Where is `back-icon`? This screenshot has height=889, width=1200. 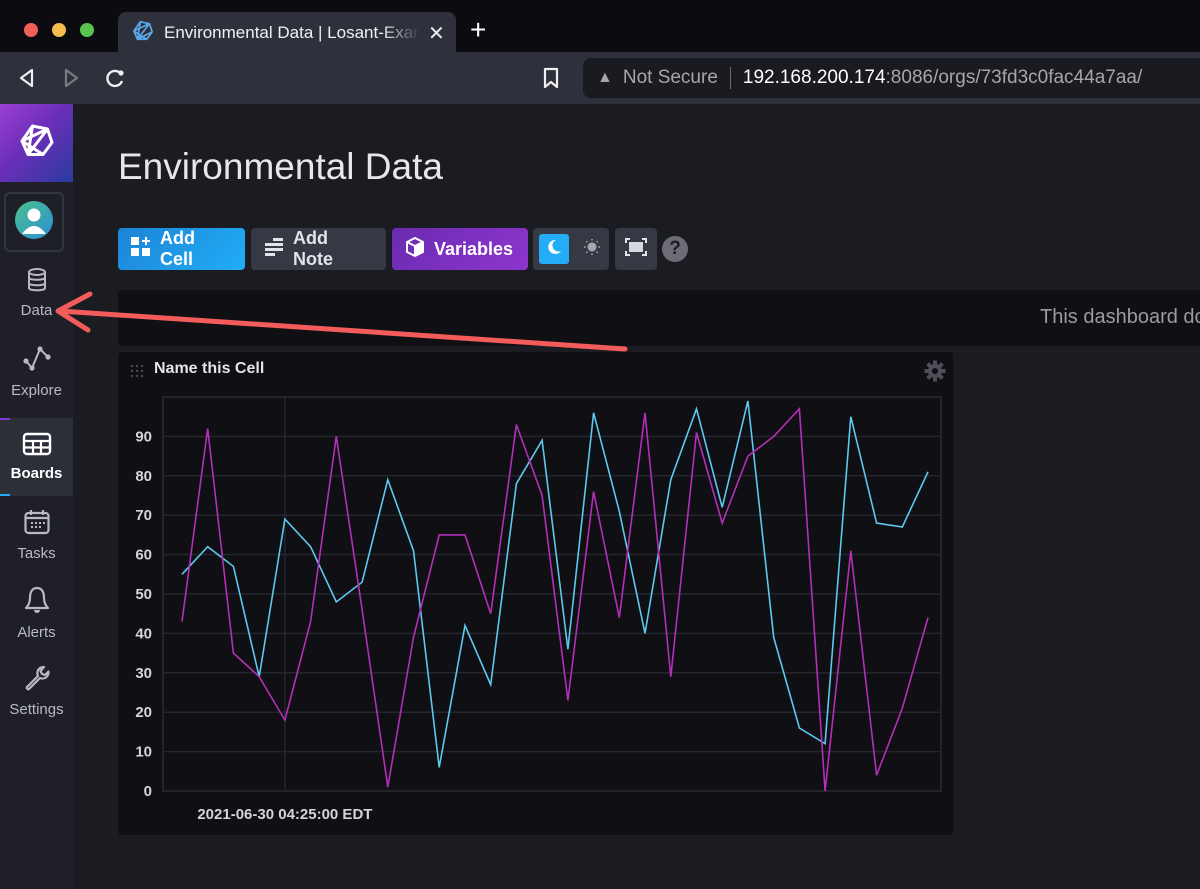
back-icon is located at coordinates (27, 80).